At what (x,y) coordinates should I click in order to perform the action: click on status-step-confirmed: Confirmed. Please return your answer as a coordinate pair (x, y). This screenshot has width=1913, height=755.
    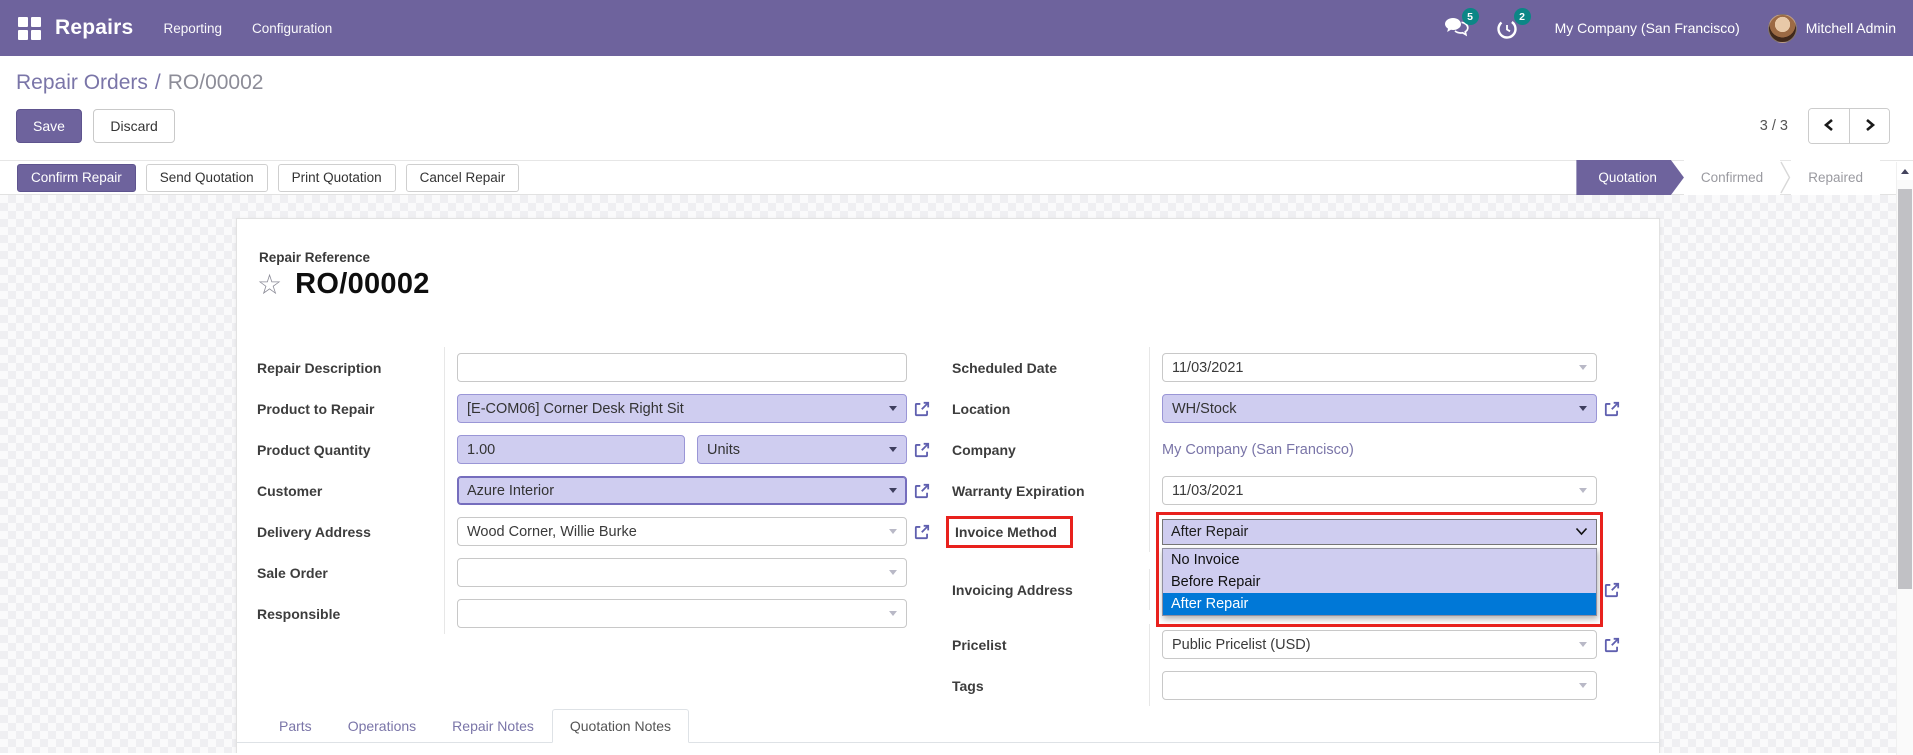
    Looking at the image, I should click on (1732, 177).